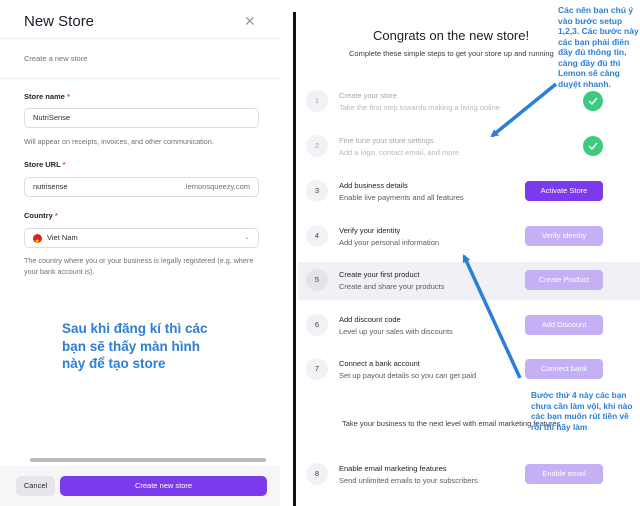  Describe the element at coordinates (564, 474) in the screenshot. I see `enable-email-button: Enable email` at that location.